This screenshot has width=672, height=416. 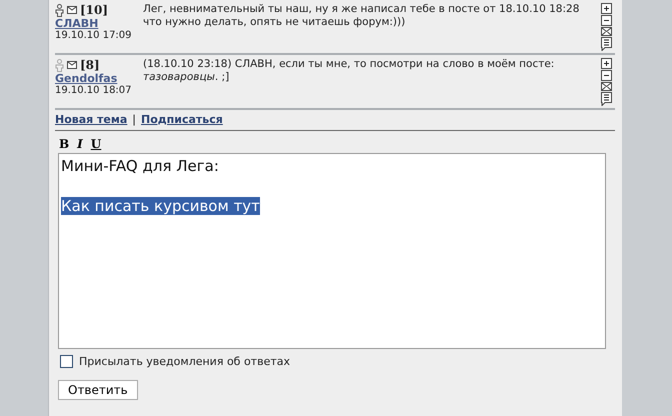 I want to click on bold-button: B, so click(x=64, y=144).